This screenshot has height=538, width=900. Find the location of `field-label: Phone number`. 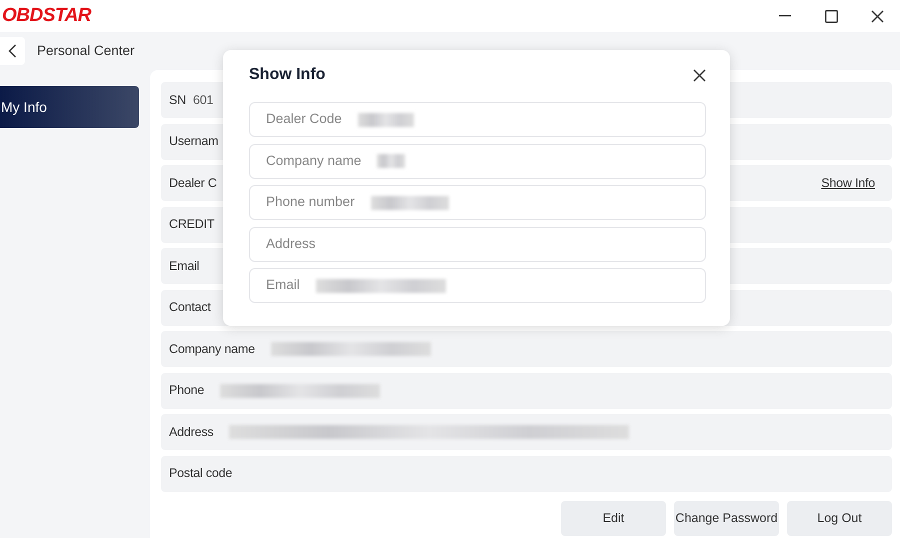

field-label: Phone number is located at coordinates (310, 202).